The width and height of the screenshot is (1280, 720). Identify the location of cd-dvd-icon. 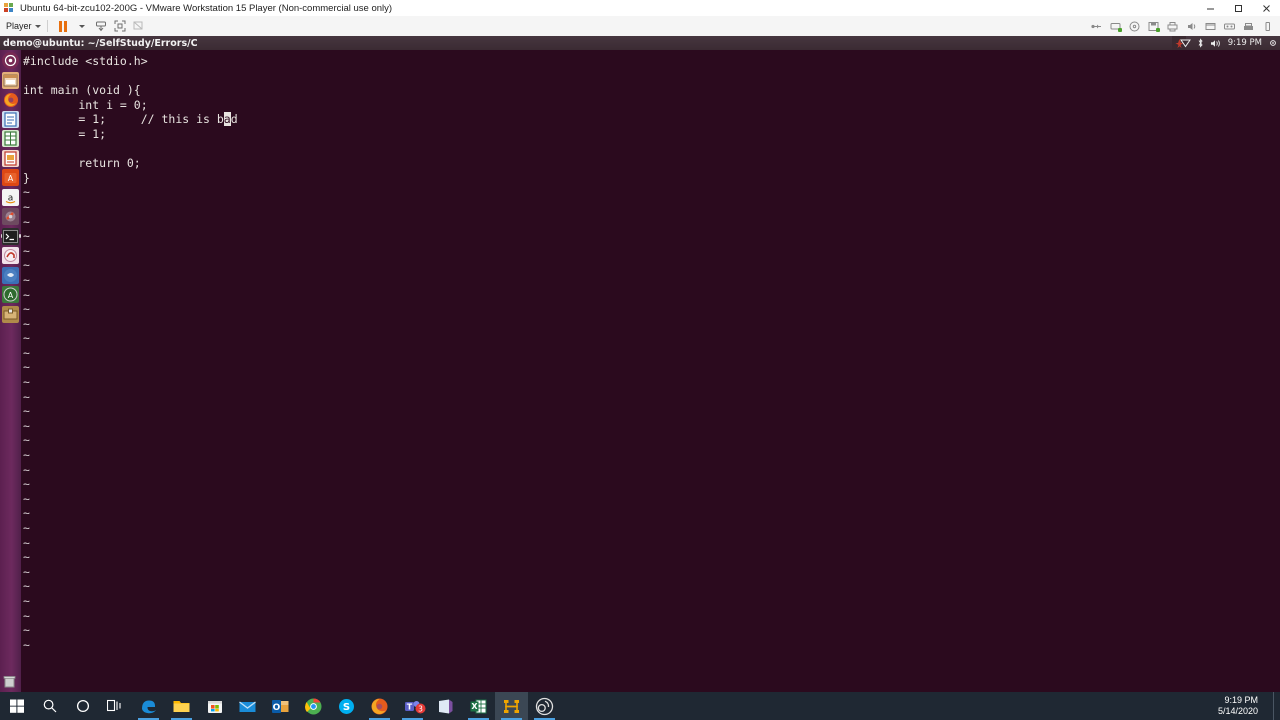
(1134, 26).